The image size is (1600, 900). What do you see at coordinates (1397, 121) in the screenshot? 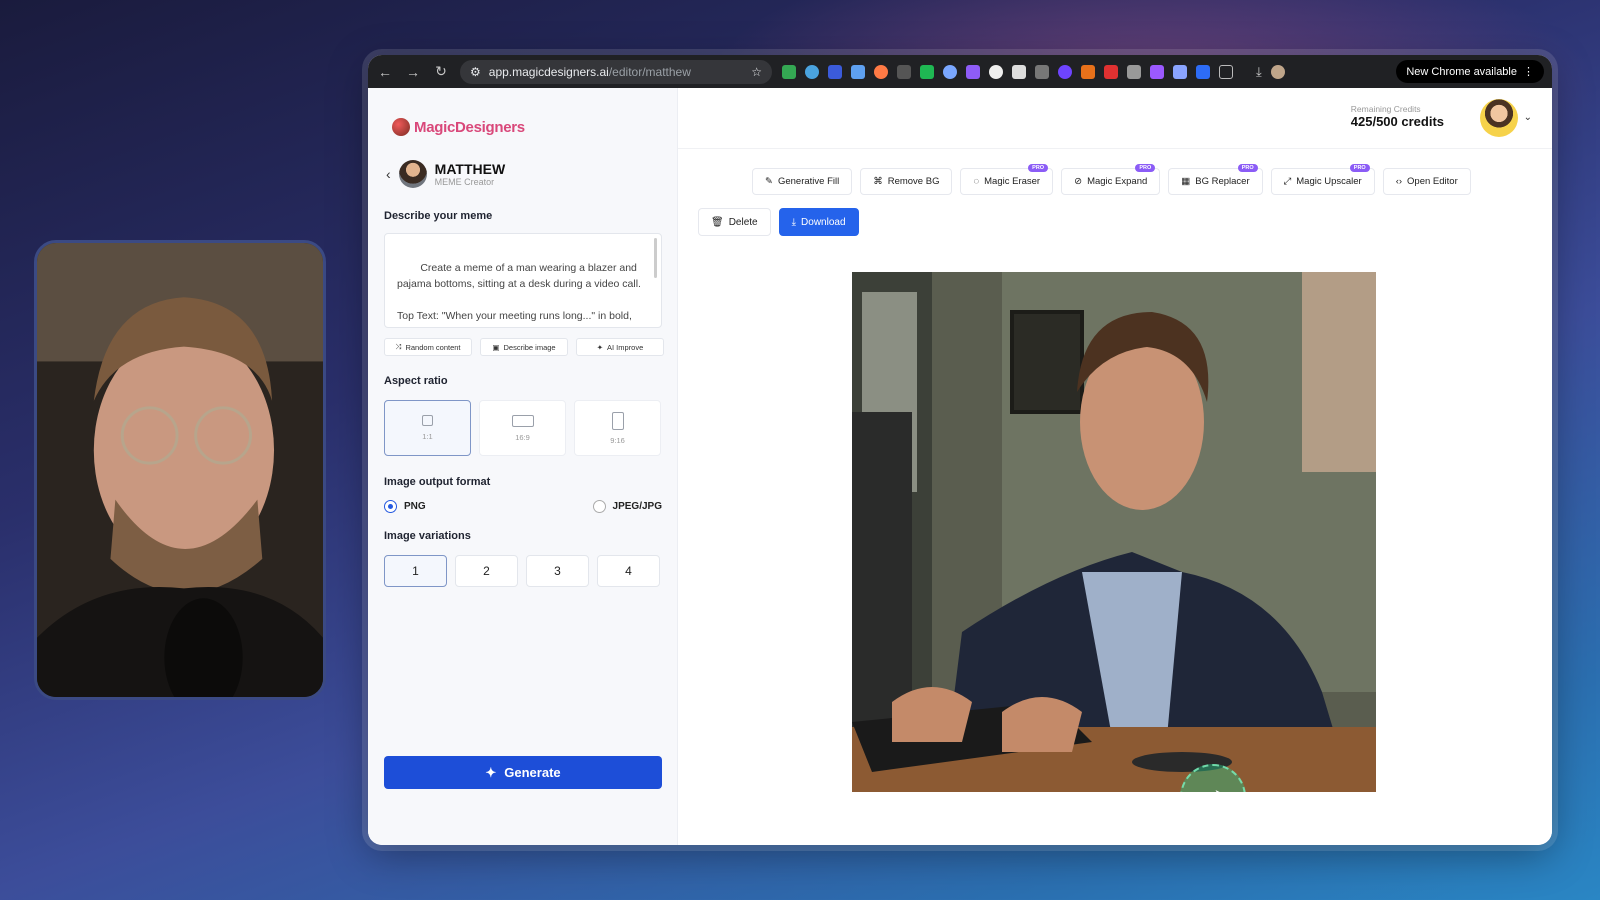
I see `credits-value: 425/500 credits` at bounding box center [1397, 121].